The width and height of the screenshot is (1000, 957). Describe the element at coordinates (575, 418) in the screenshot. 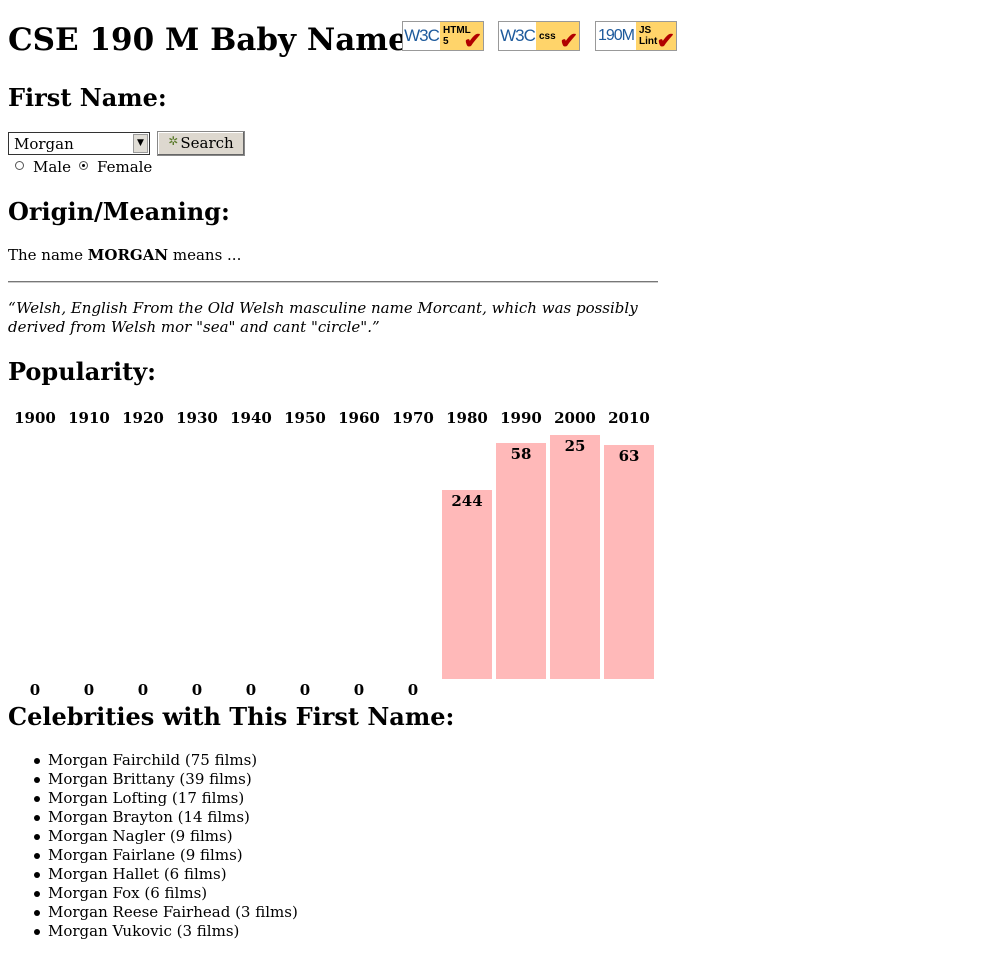

I see `year-label: 2000` at that location.